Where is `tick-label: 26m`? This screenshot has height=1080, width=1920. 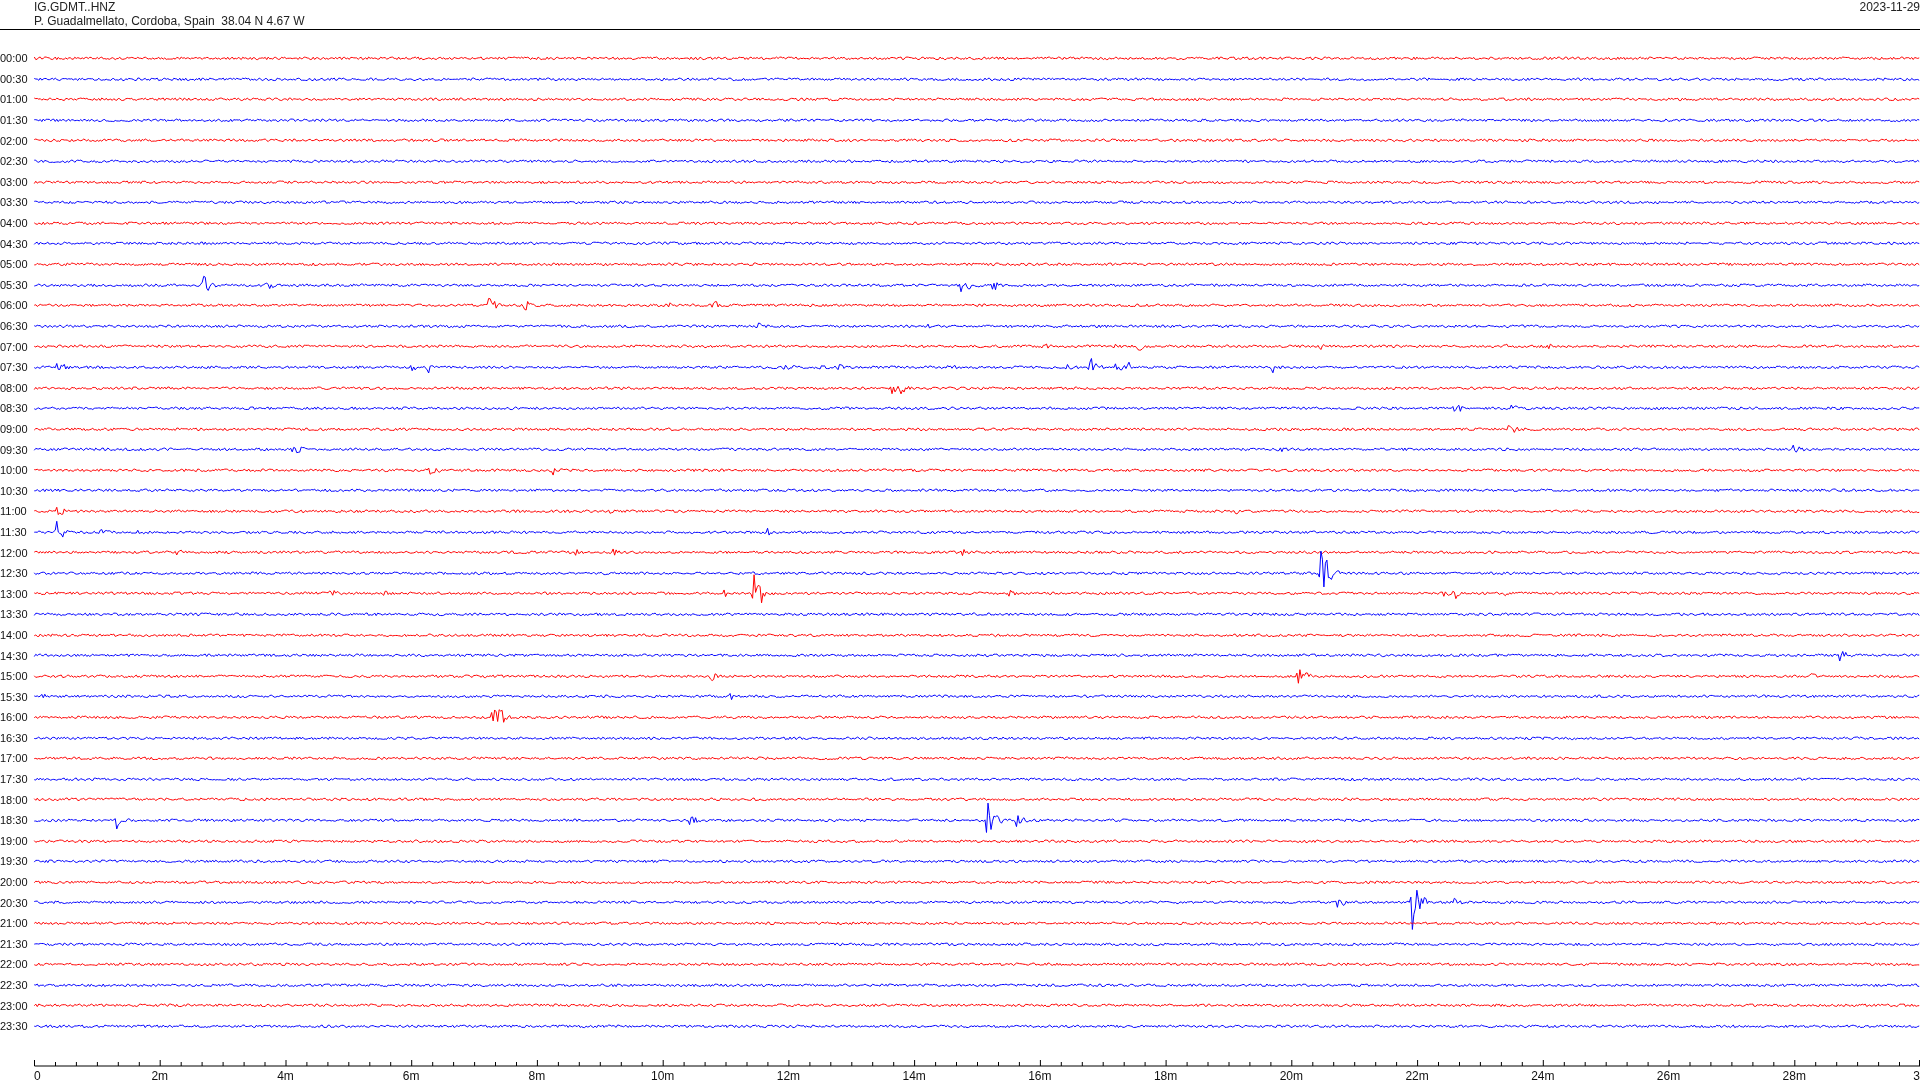
tick-label: 26m is located at coordinates (1668, 1074).